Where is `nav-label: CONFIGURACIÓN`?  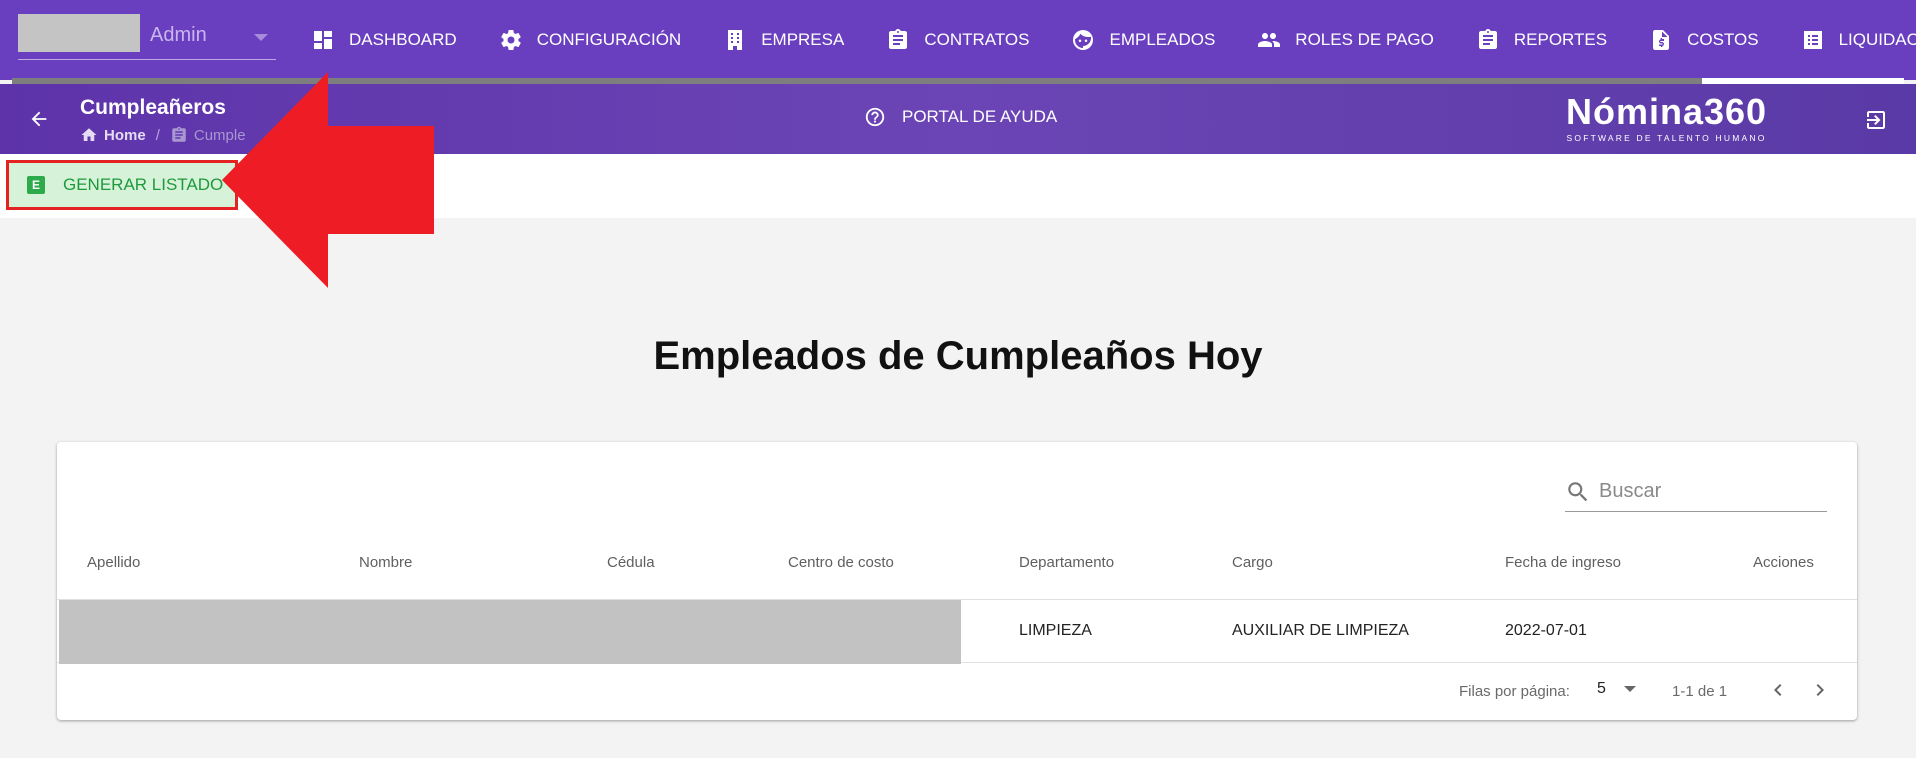 nav-label: CONFIGURACIÓN is located at coordinates (609, 39).